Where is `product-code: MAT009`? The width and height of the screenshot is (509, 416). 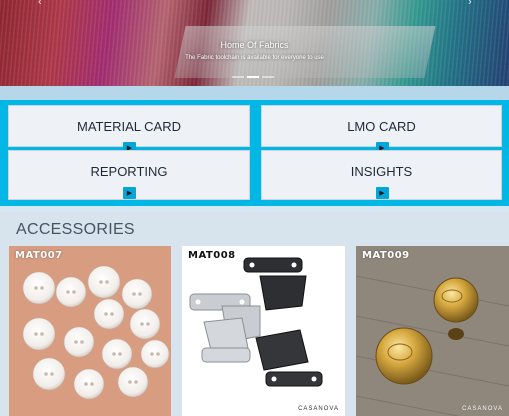
product-code: MAT009 is located at coordinates (386, 255).